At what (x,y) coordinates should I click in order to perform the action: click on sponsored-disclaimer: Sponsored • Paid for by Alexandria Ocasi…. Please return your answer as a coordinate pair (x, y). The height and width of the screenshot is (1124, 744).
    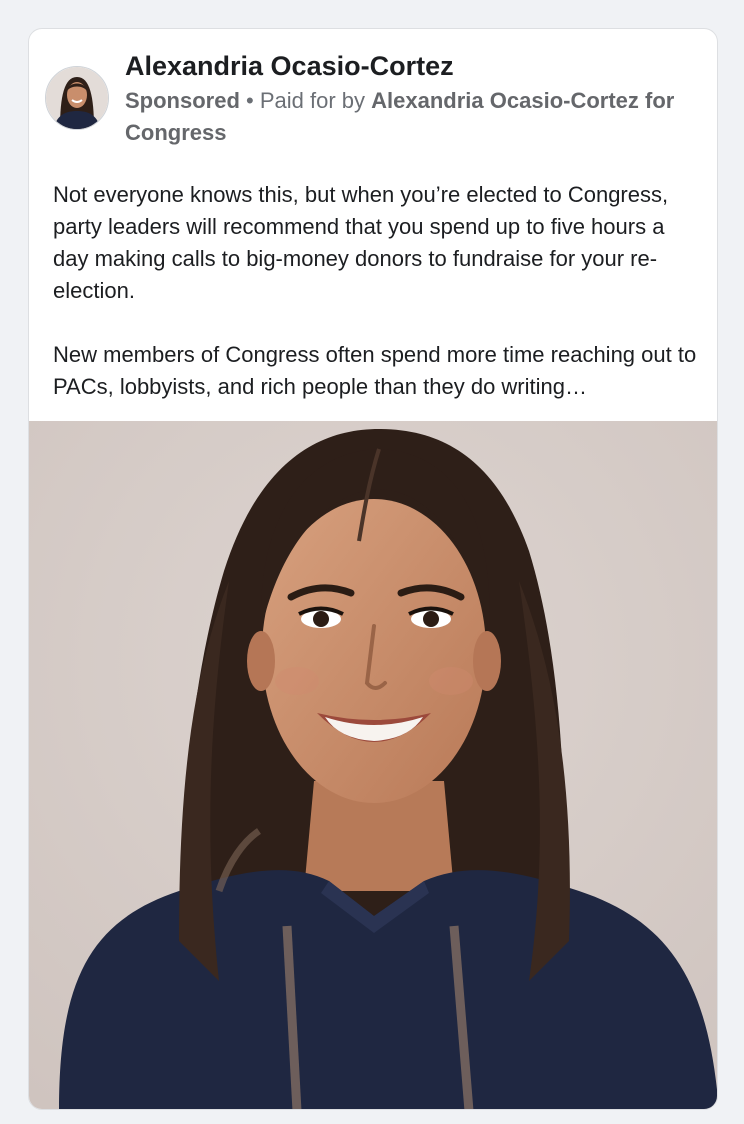
    Looking at the image, I should click on (415, 117).